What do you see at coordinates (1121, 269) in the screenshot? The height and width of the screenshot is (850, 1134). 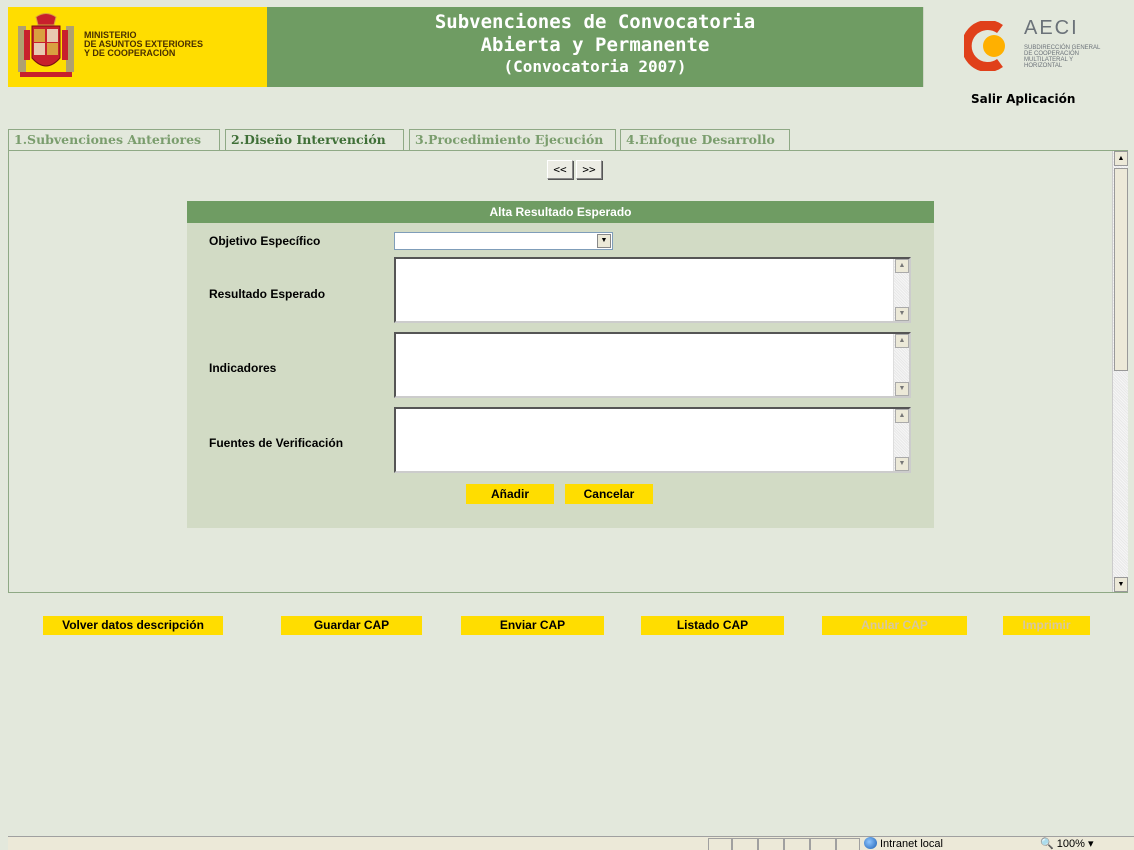 I see `scrollbar-thumb` at bounding box center [1121, 269].